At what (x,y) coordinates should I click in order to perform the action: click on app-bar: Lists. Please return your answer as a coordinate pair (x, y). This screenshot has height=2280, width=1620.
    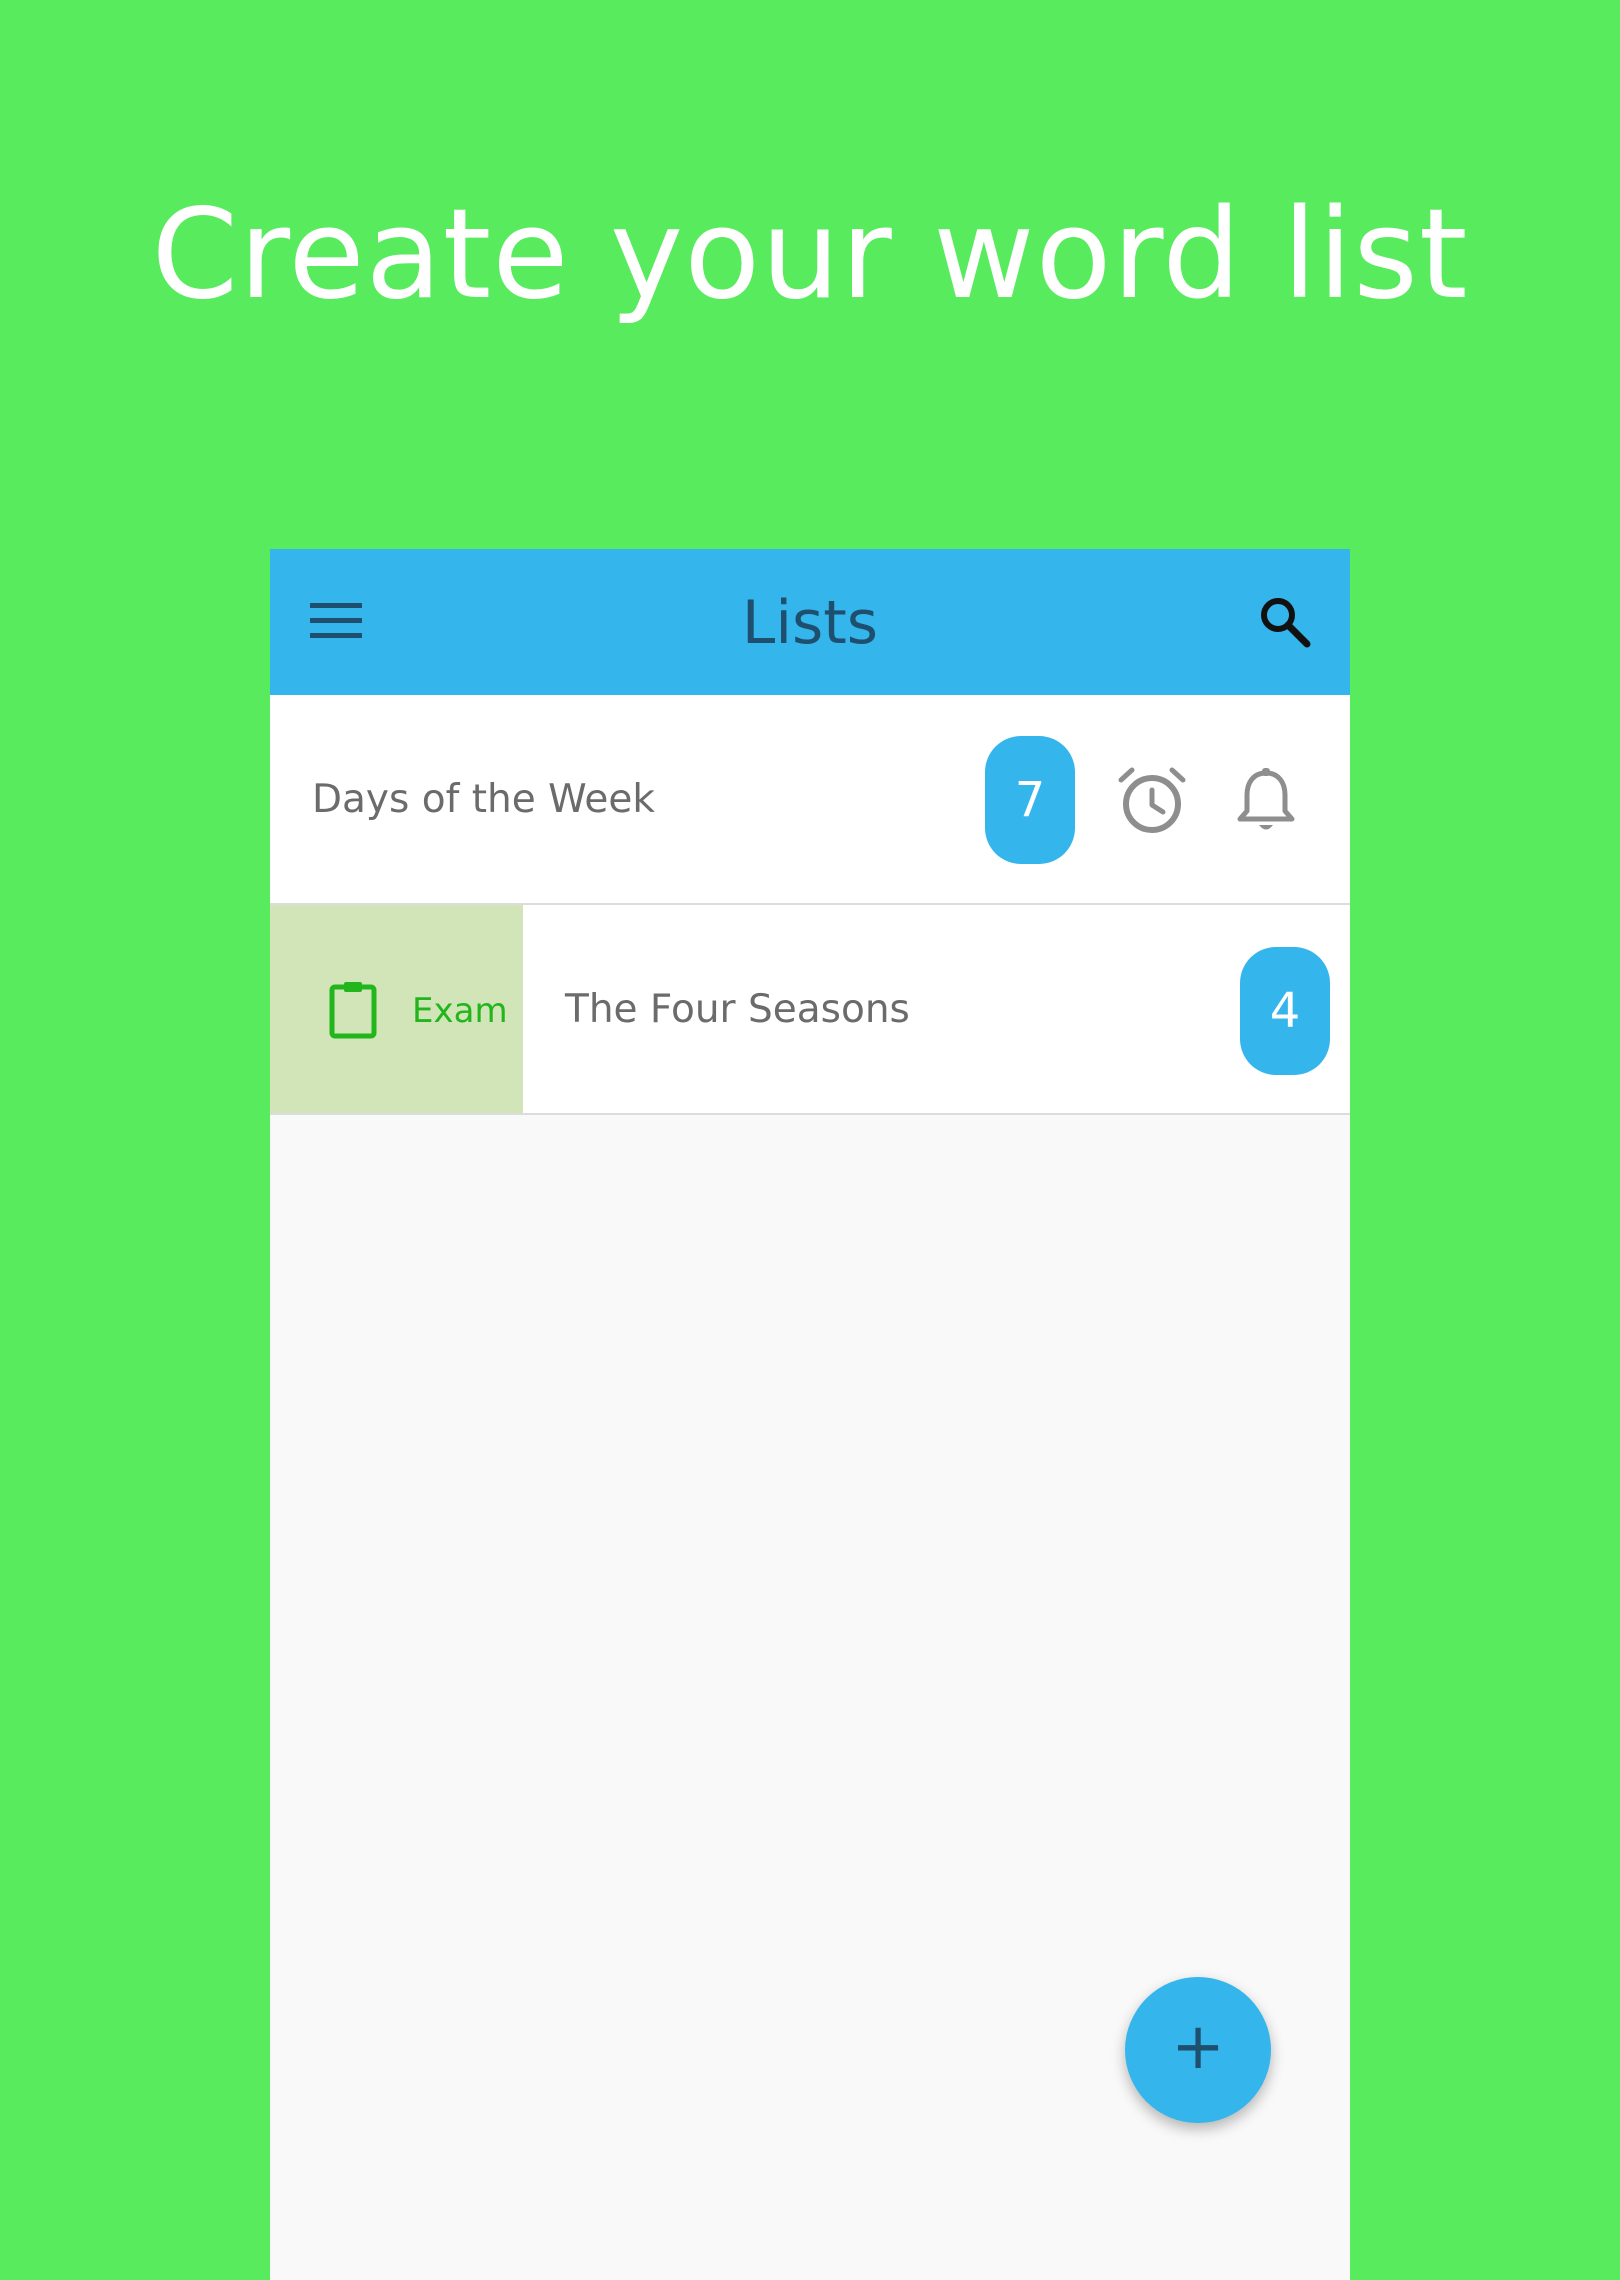
    Looking at the image, I should click on (810, 622).